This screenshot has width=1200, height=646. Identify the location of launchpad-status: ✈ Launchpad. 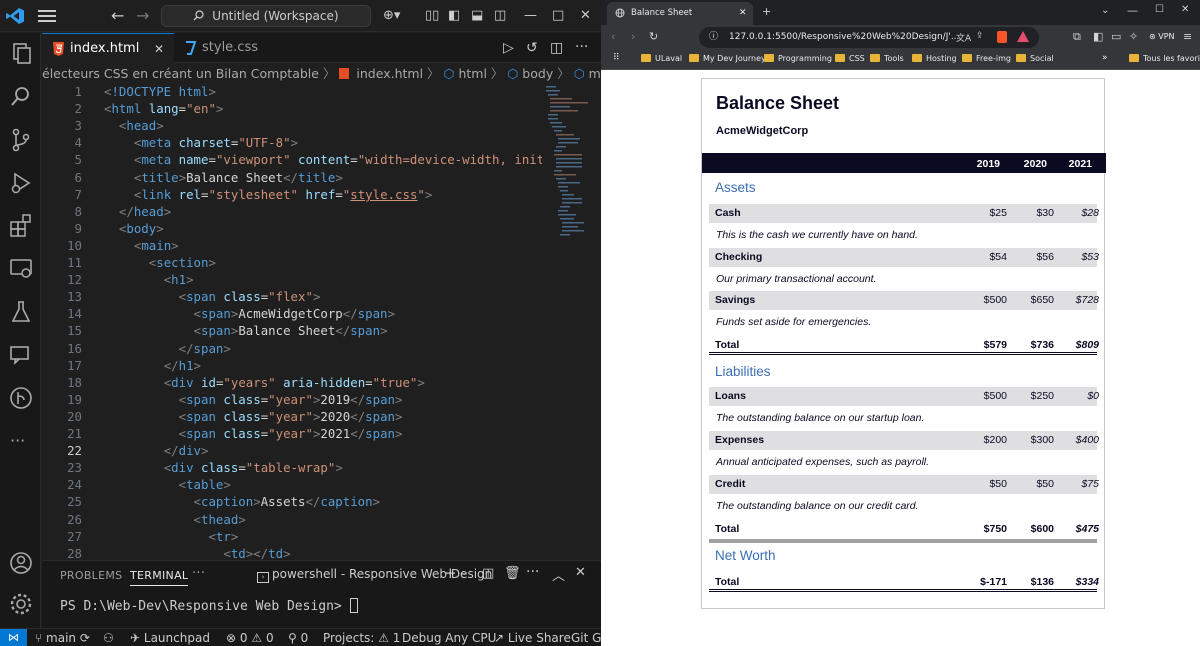
(170, 638).